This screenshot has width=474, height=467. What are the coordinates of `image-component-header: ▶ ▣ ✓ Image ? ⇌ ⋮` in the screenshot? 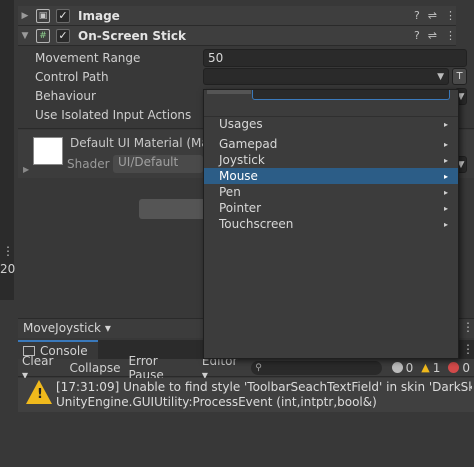 It's located at (237, 16).